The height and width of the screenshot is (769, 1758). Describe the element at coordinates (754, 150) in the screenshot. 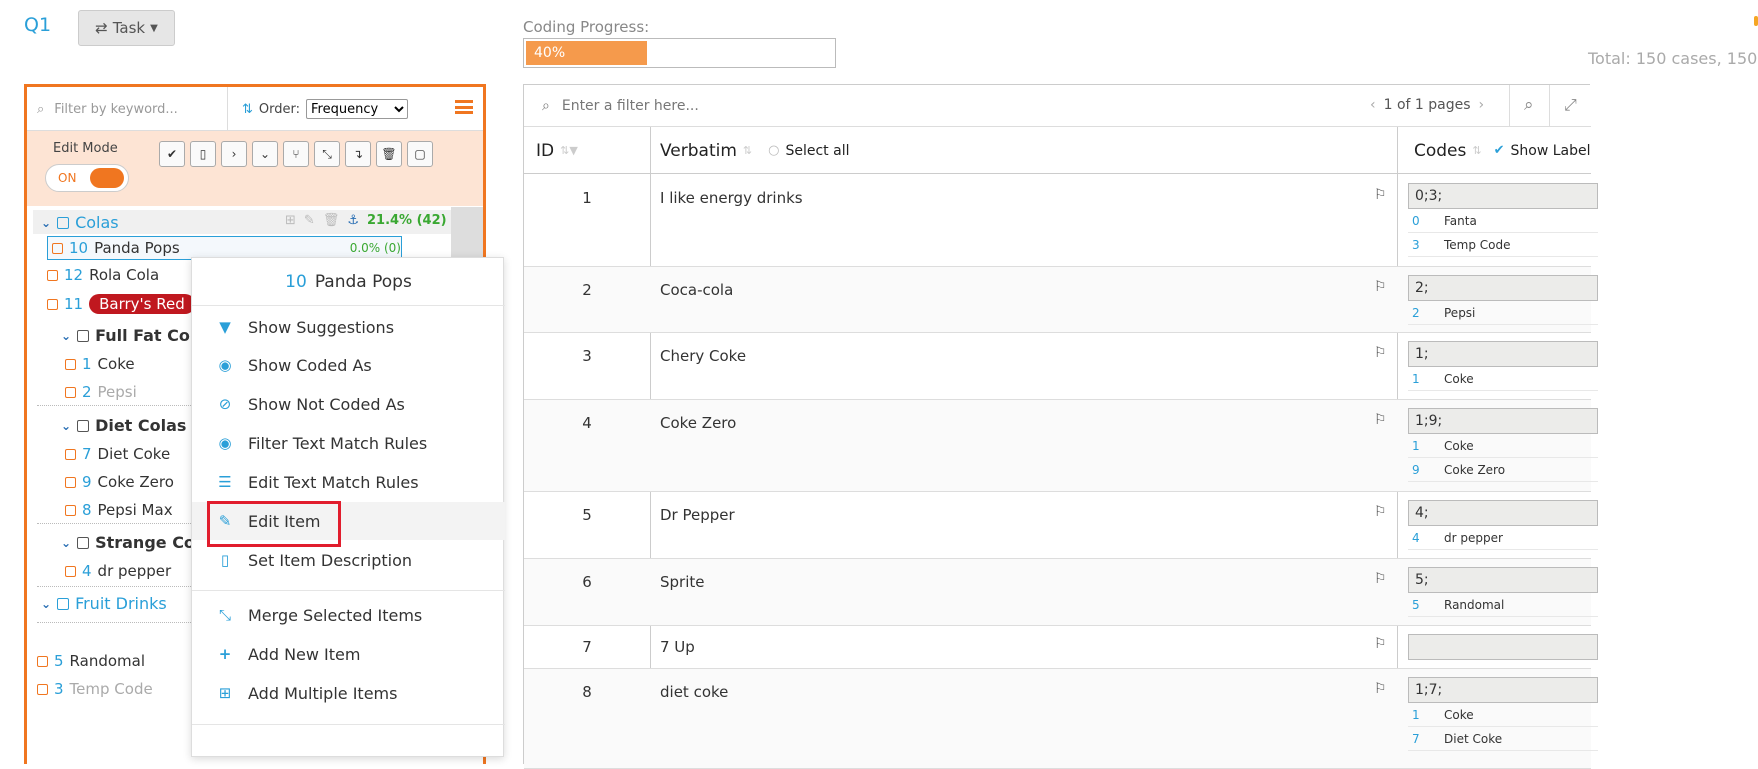

I see `col-verbatim-header: Verbatim ⇅ ○ Select all` at that location.